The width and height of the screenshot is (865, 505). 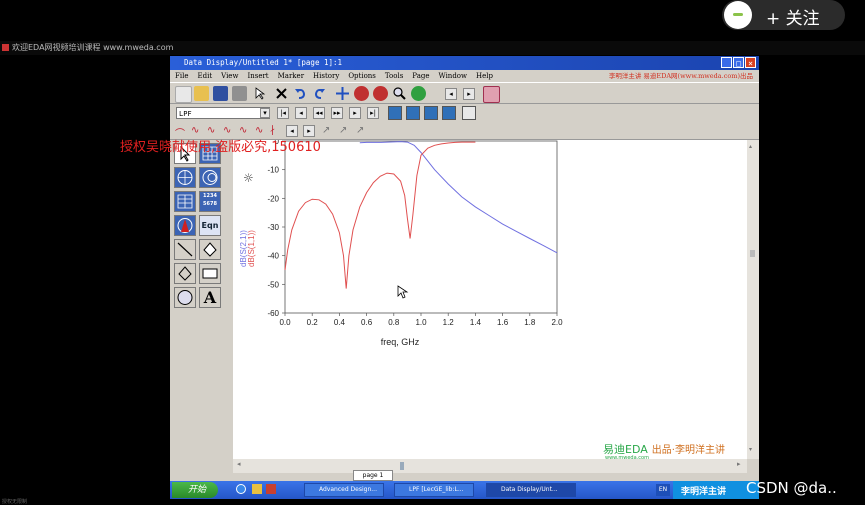 What do you see at coordinates (337, 113) in the screenshot?
I see `forward-icon: ▸▸` at bounding box center [337, 113].